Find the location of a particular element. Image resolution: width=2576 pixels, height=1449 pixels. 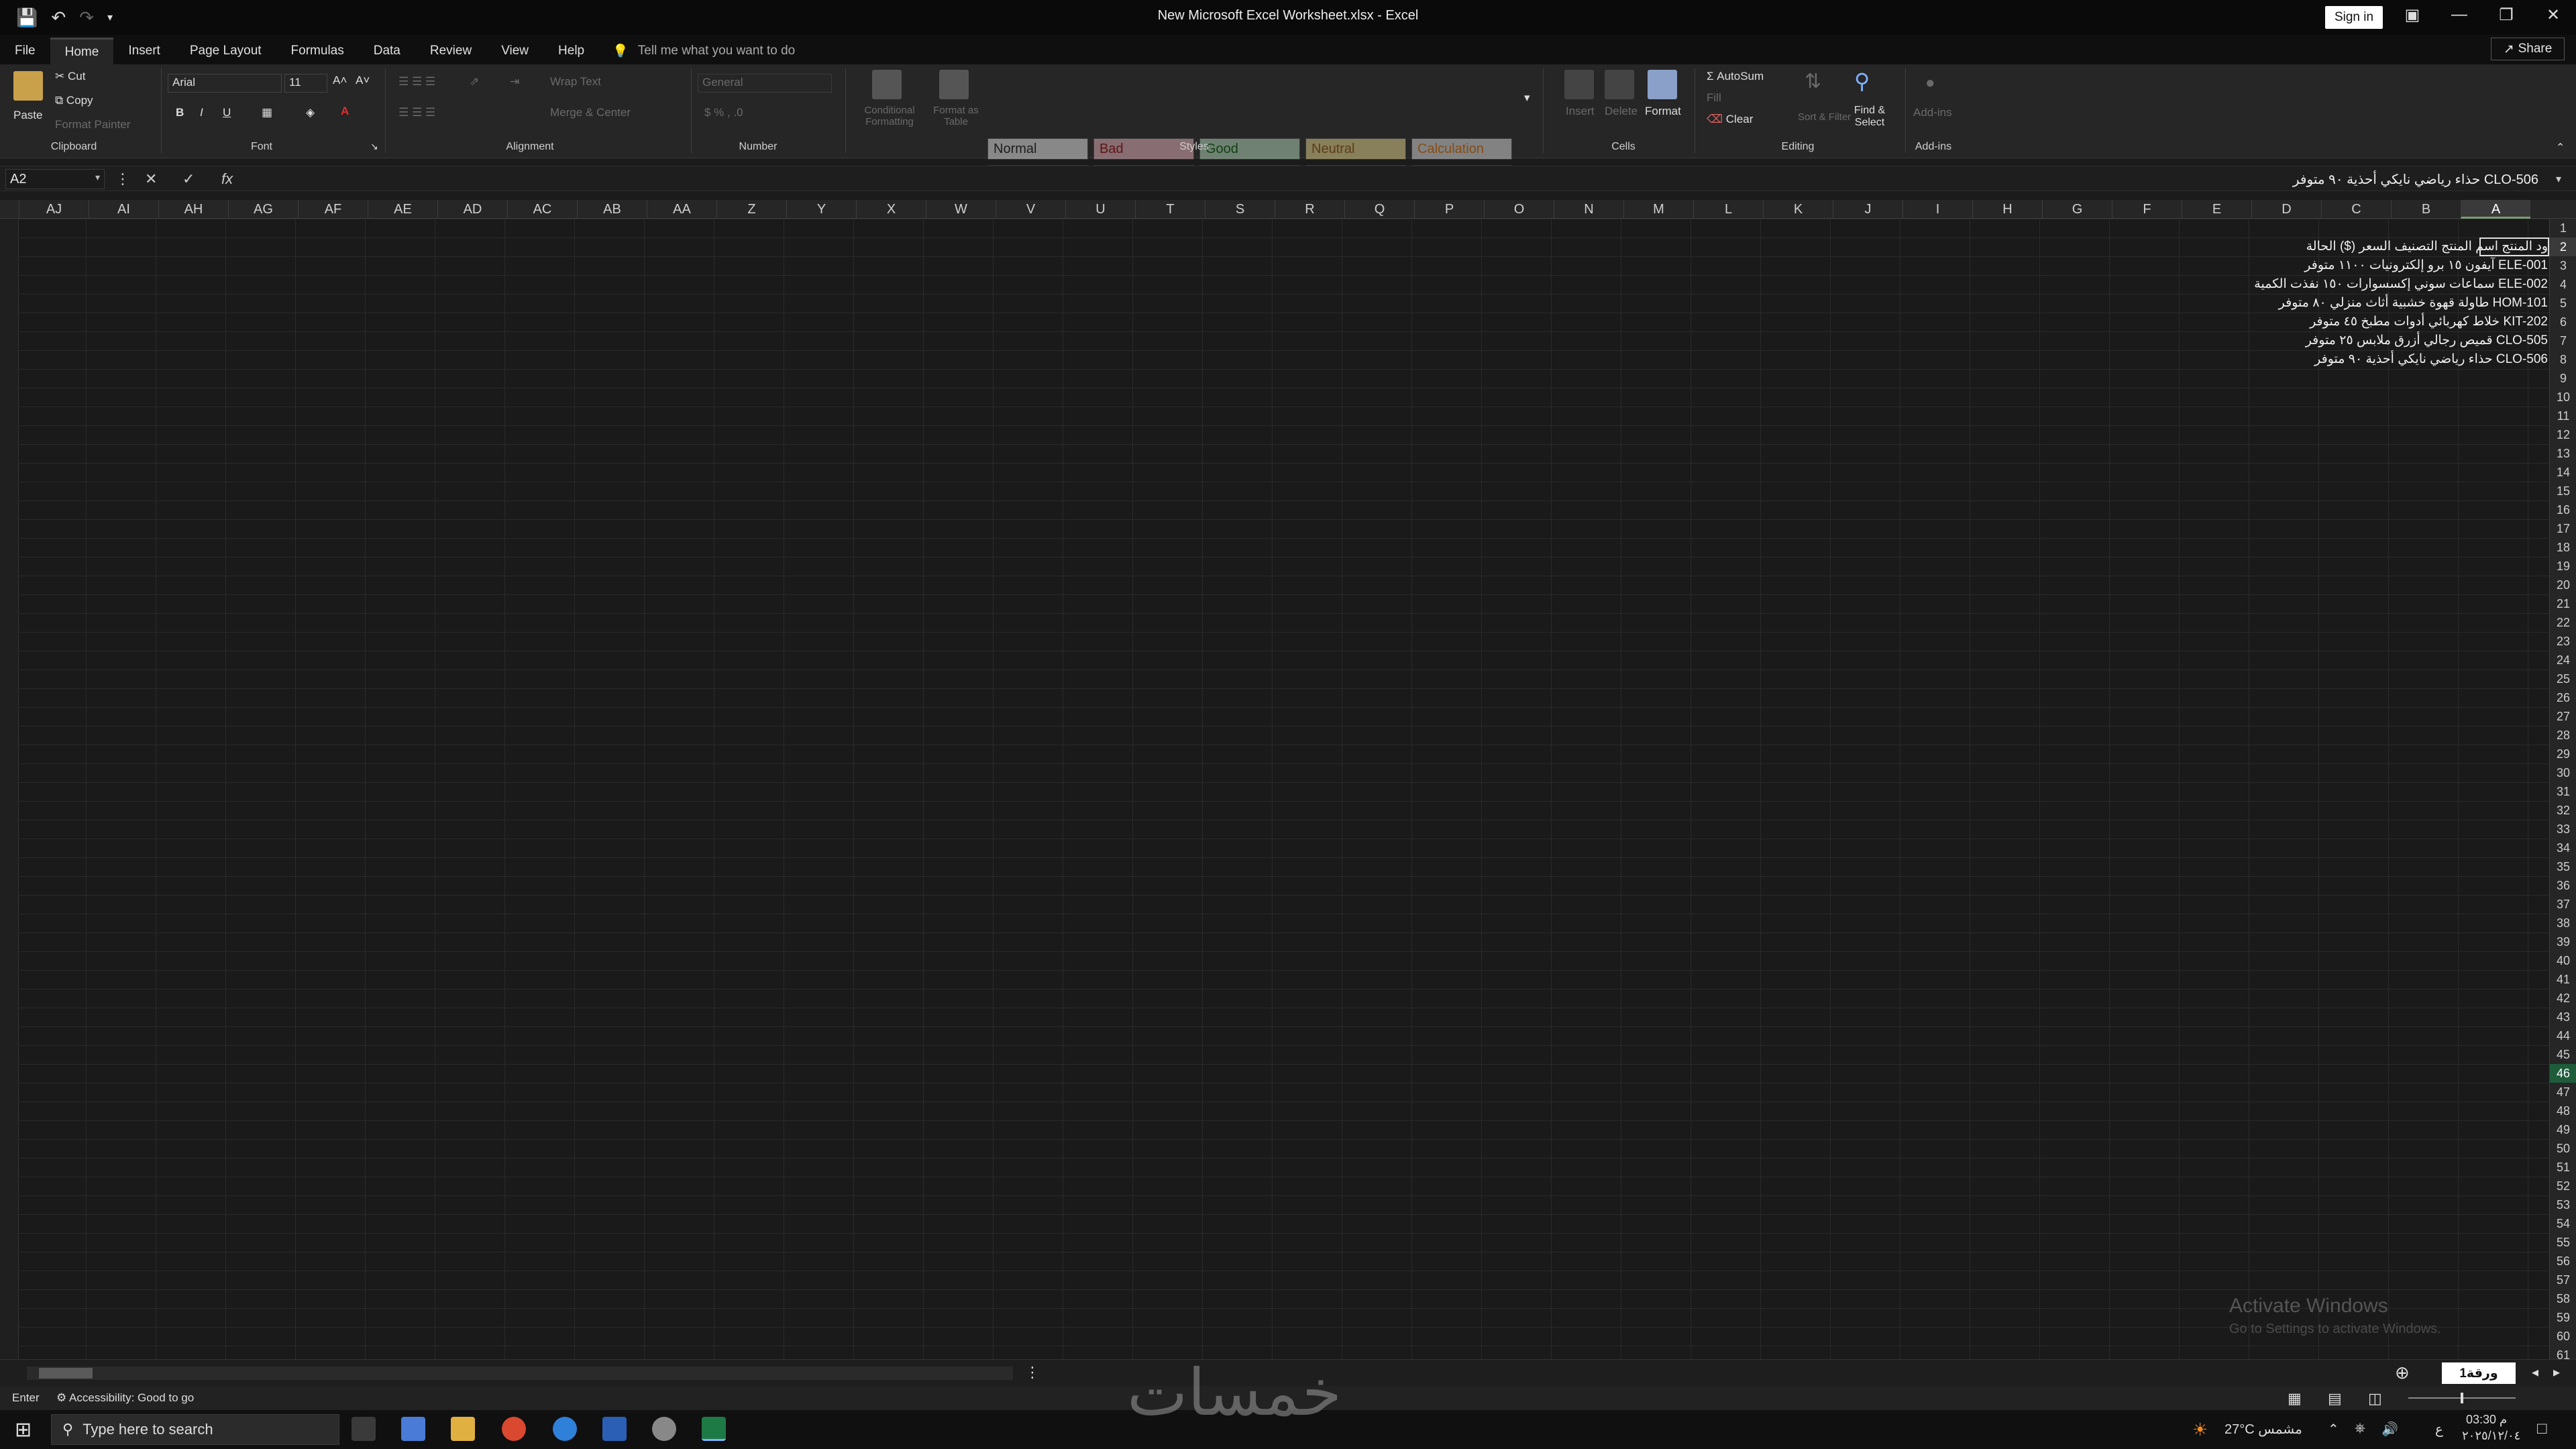

row-header-27: 27 is located at coordinates (2563, 716).